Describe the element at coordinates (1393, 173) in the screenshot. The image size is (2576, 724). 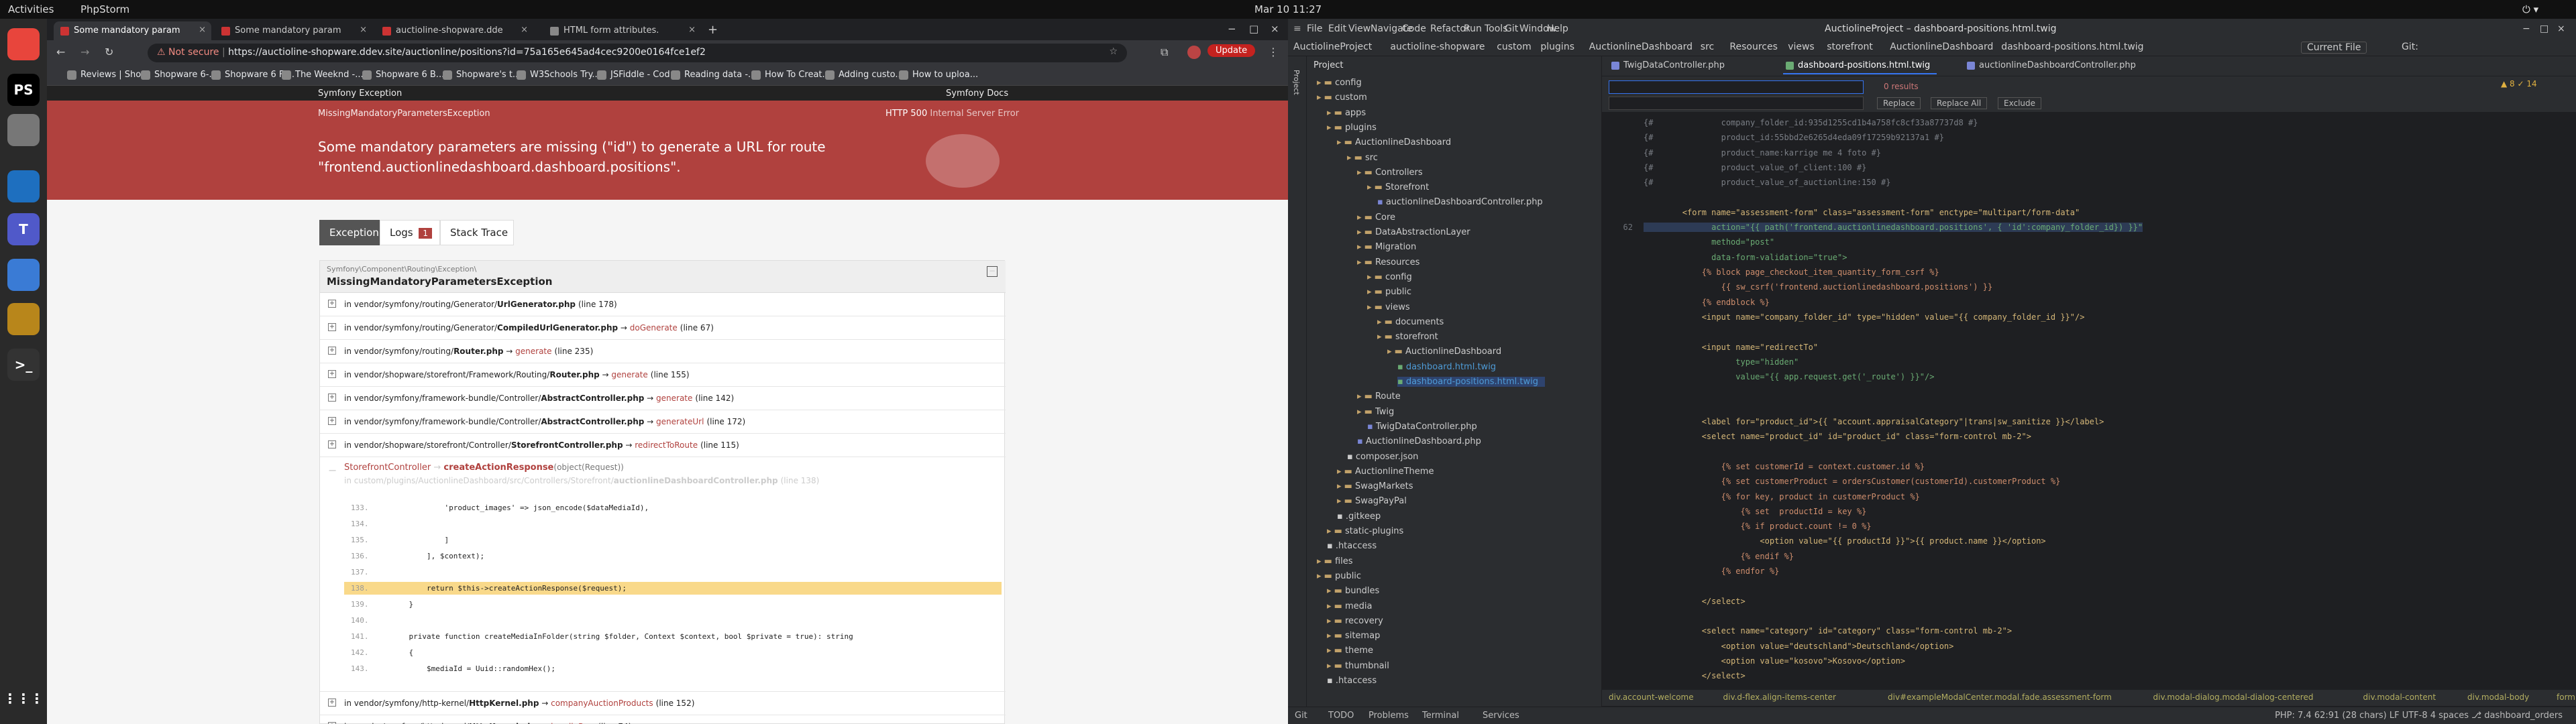
I see `tree-node-folder: ▸ ▬ Controllers` at that location.